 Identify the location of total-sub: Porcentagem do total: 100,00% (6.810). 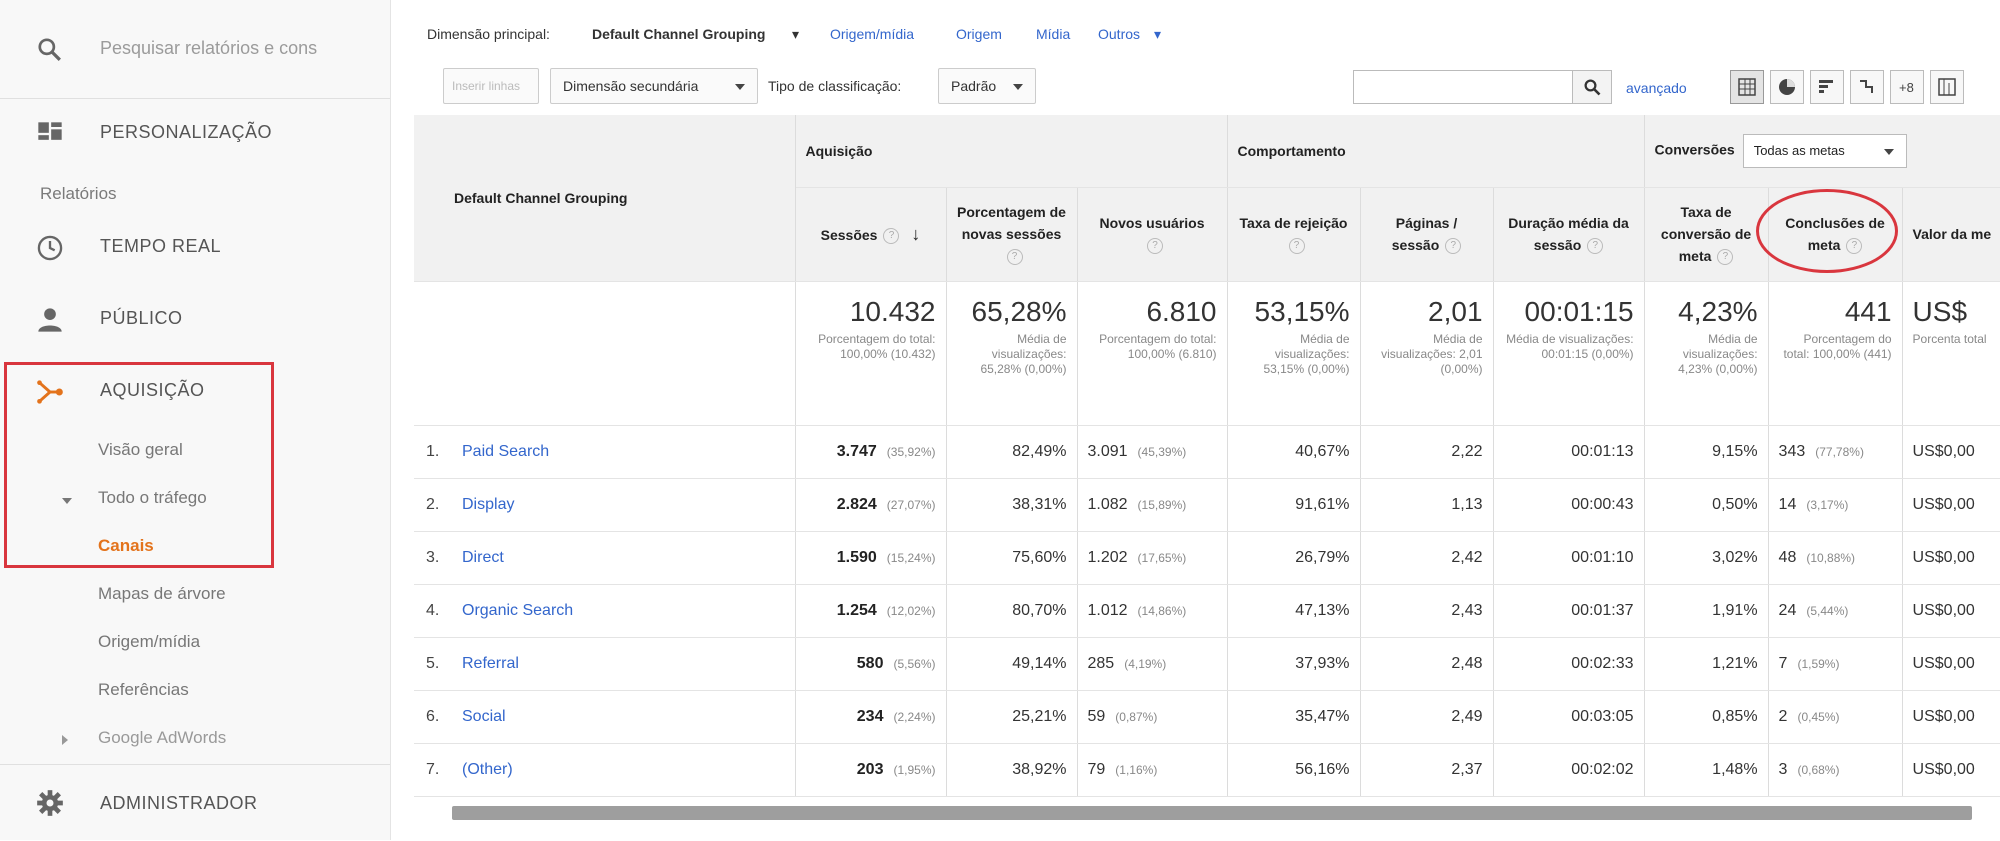
(1158, 346).